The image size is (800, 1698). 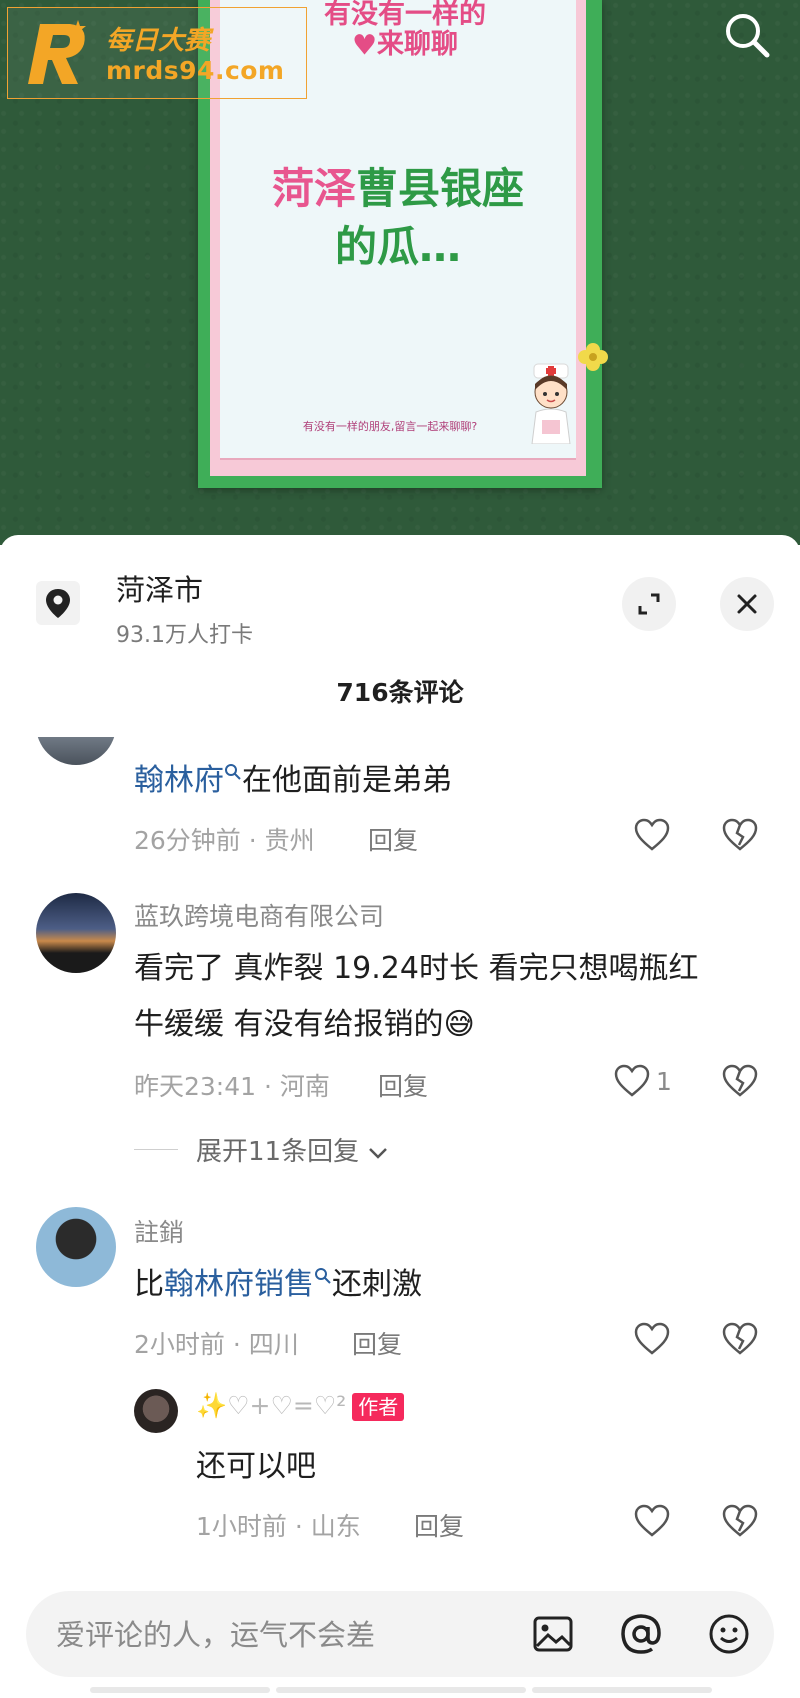 What do you see at coordinates (271, 1405) in the screenshot?
I see `reply-username: ✨♡+♡=♡²` at bounding box center [271, 1405].